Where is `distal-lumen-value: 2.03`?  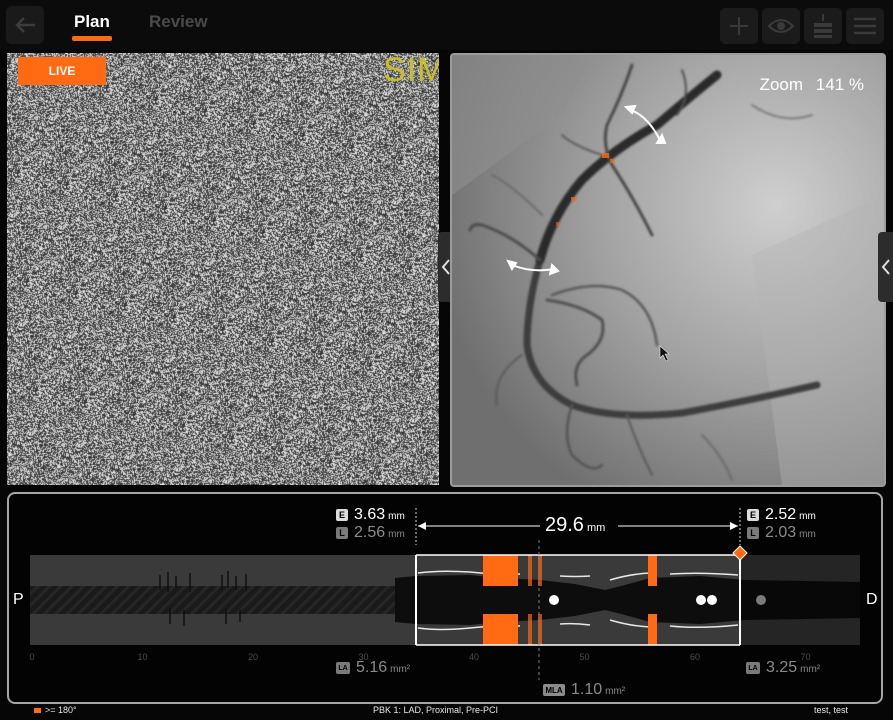
distal-lumen-value: 2.03 is located at coordinates (781, 532).